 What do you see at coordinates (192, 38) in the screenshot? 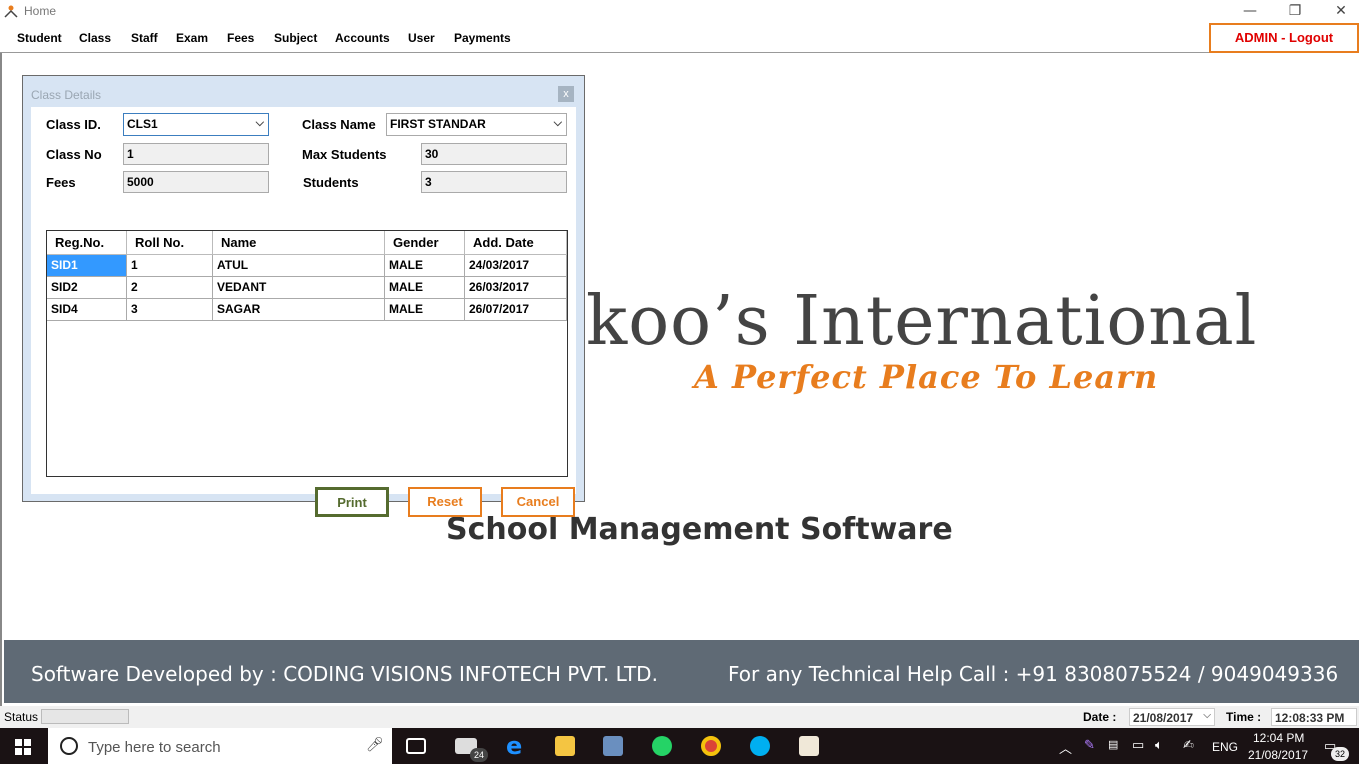
I see `menu-item-exam: Exam` at bounding box center [192, 38].